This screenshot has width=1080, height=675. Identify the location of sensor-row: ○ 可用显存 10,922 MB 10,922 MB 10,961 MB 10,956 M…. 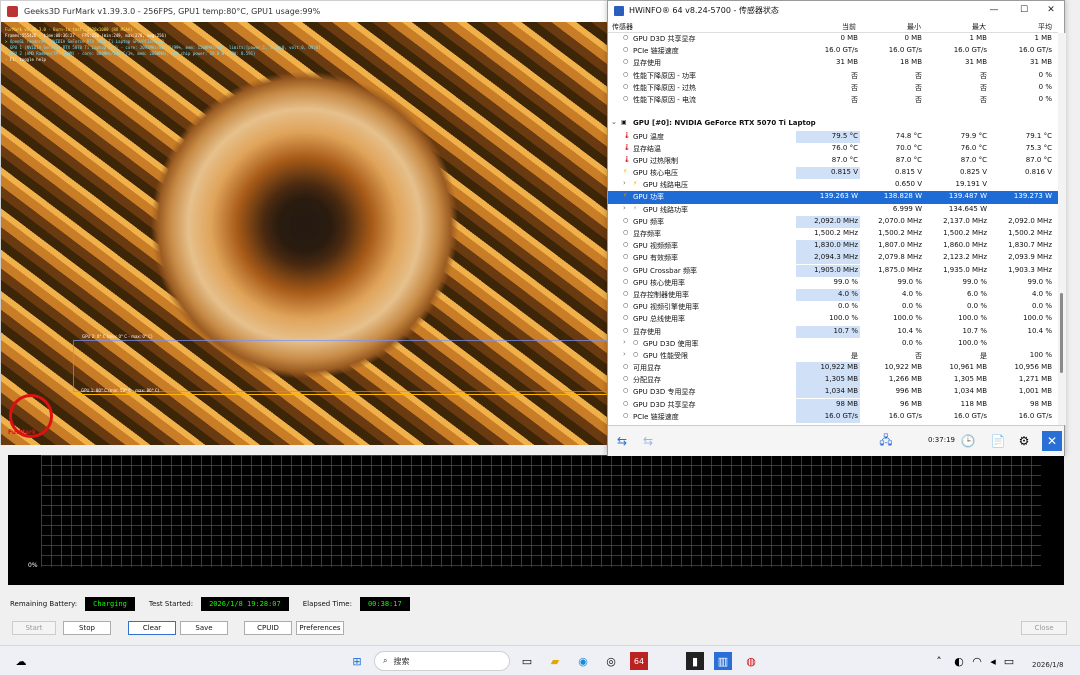
(833, 368).